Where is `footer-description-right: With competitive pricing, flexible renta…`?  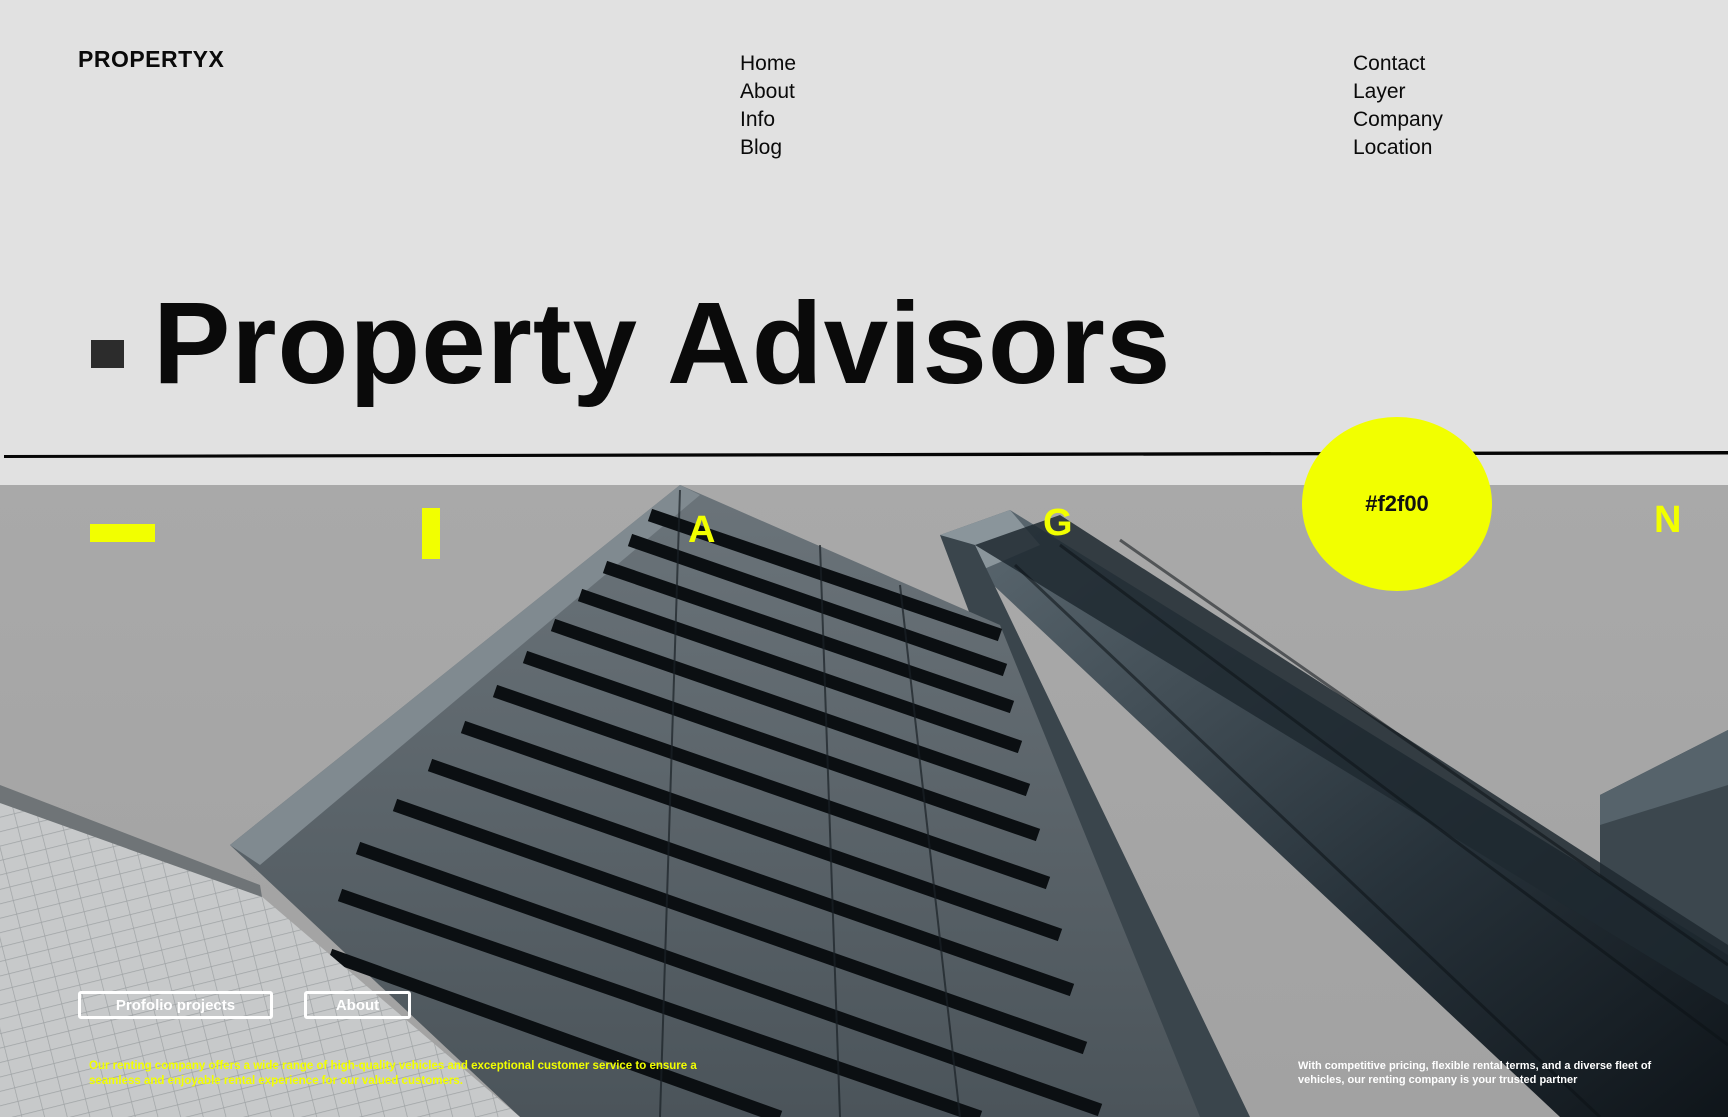
footer-description-right: With competitive pricing, flexible renta… is located at coordinates (1475, 1073).